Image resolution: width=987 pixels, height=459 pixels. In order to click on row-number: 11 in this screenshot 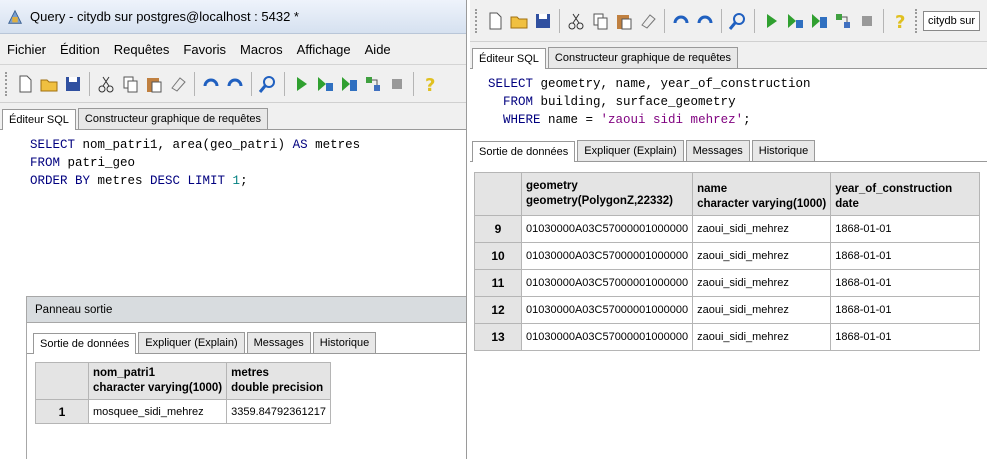, I will do `click(498, 283)`.